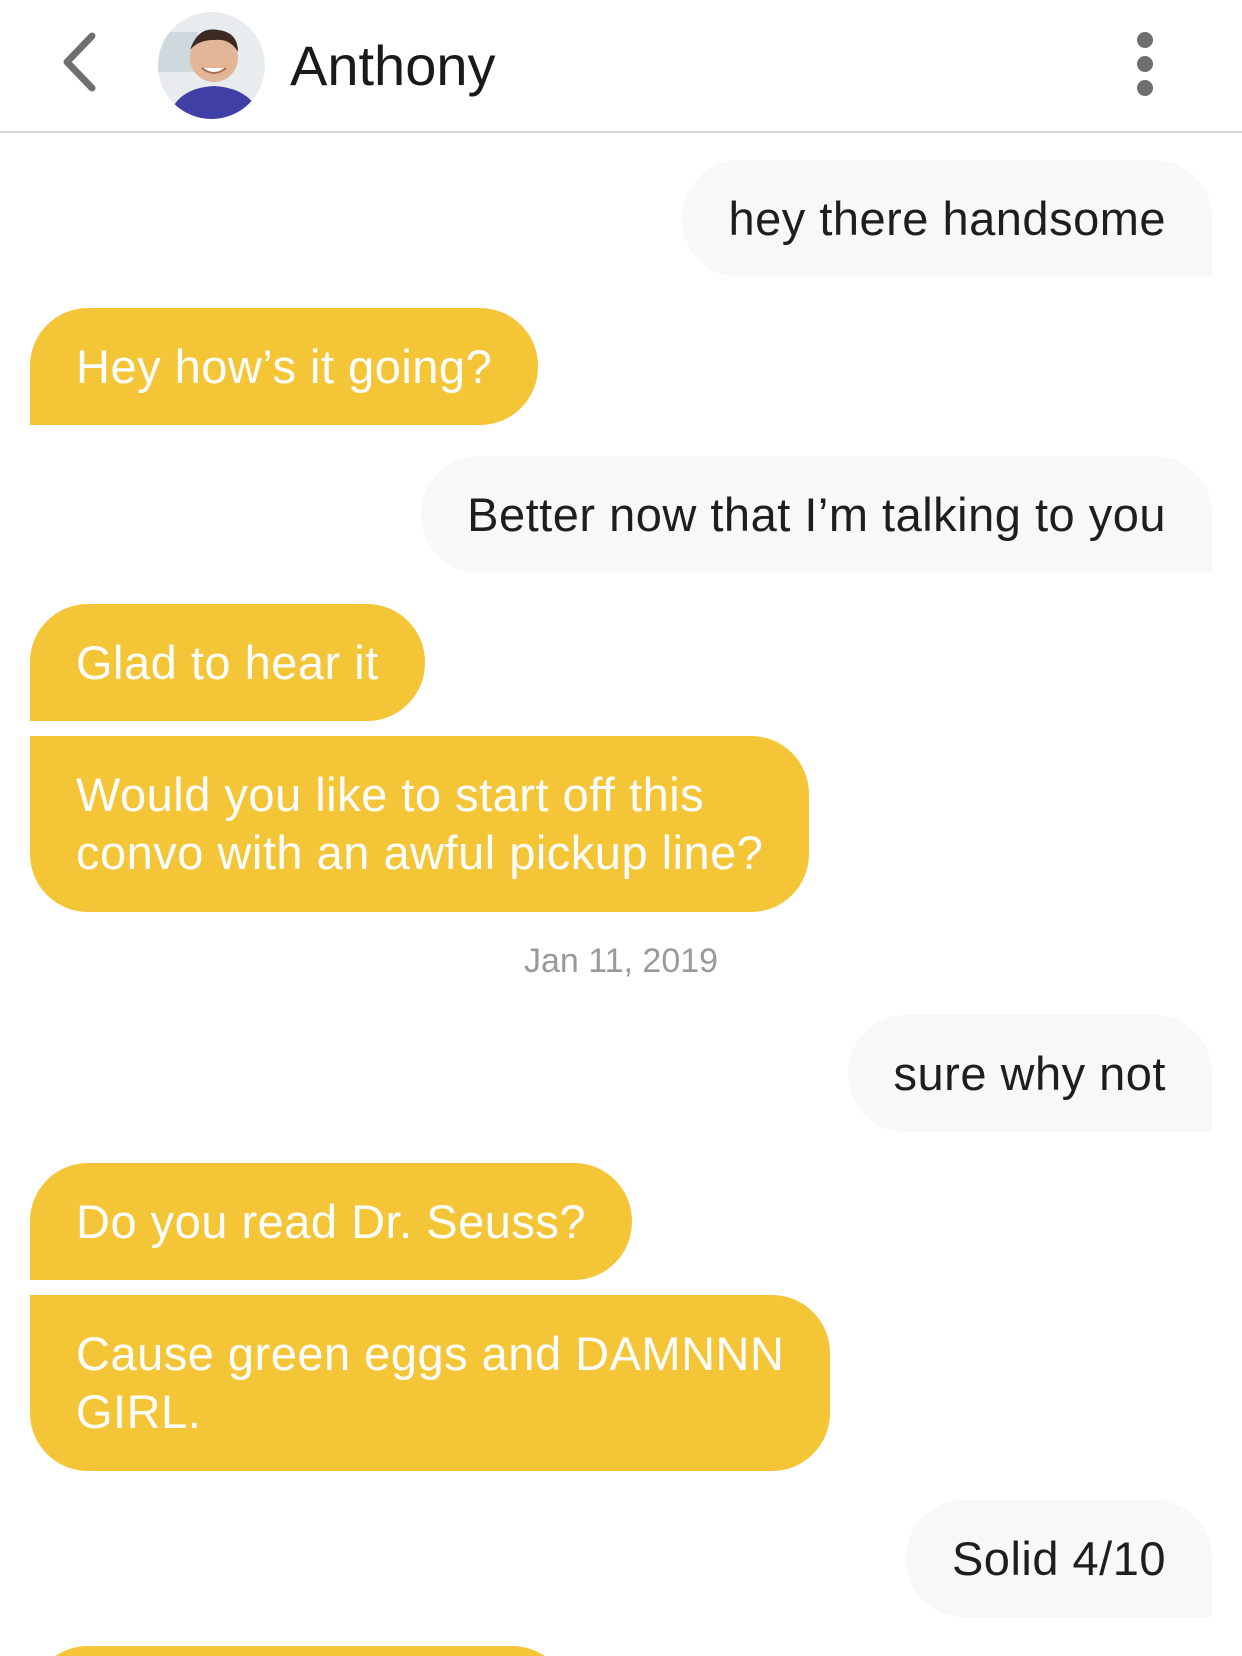 The width and height of the screenshot is (1242, 1656). What do you see at coordinates (300, 1651) in the screenshot?
I see `message-received-partial` at bounding box center [300, 1651].